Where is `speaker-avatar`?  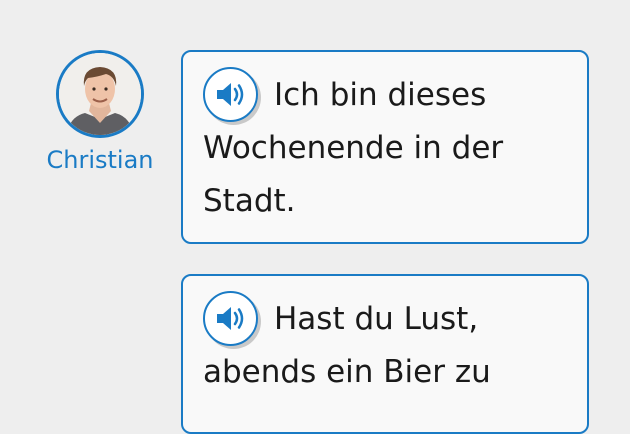 speaker-avatar is located at coordinates (100, 94).